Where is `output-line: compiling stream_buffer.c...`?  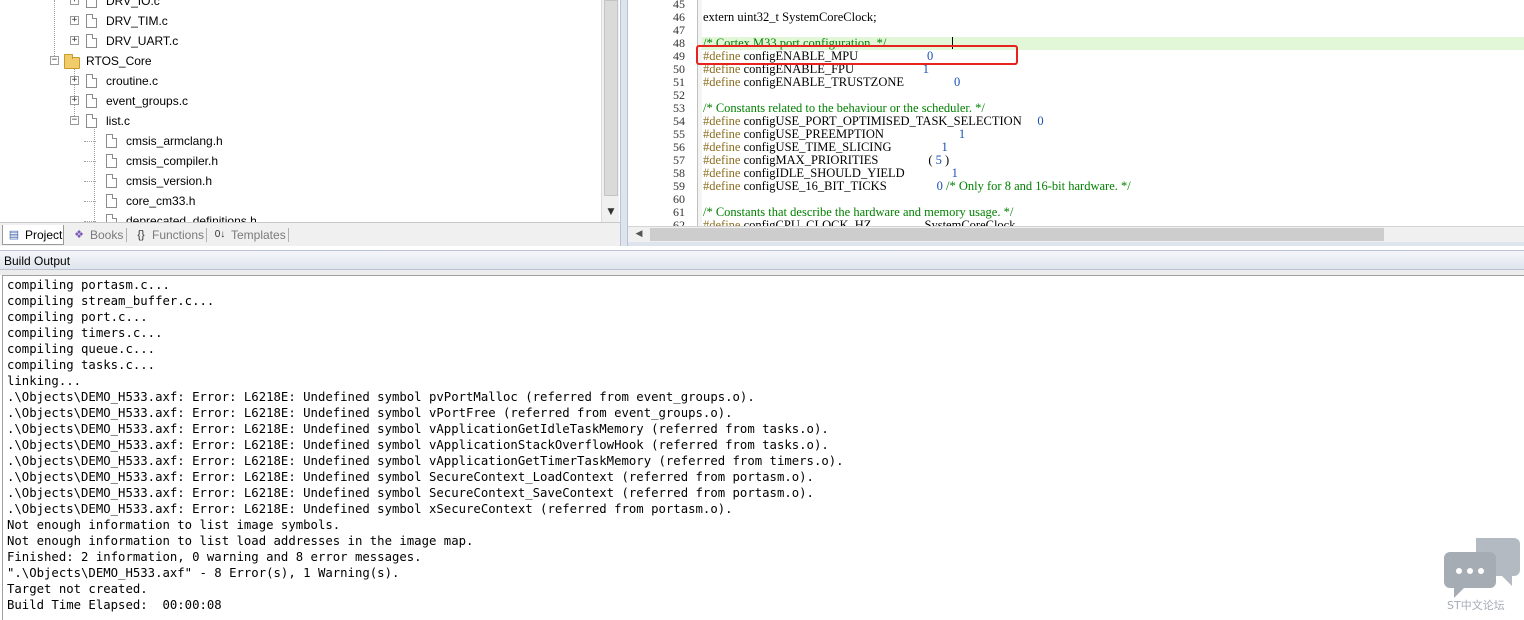 output-line: compiling stream_buffer.c... is located at coordinates (111, 301).